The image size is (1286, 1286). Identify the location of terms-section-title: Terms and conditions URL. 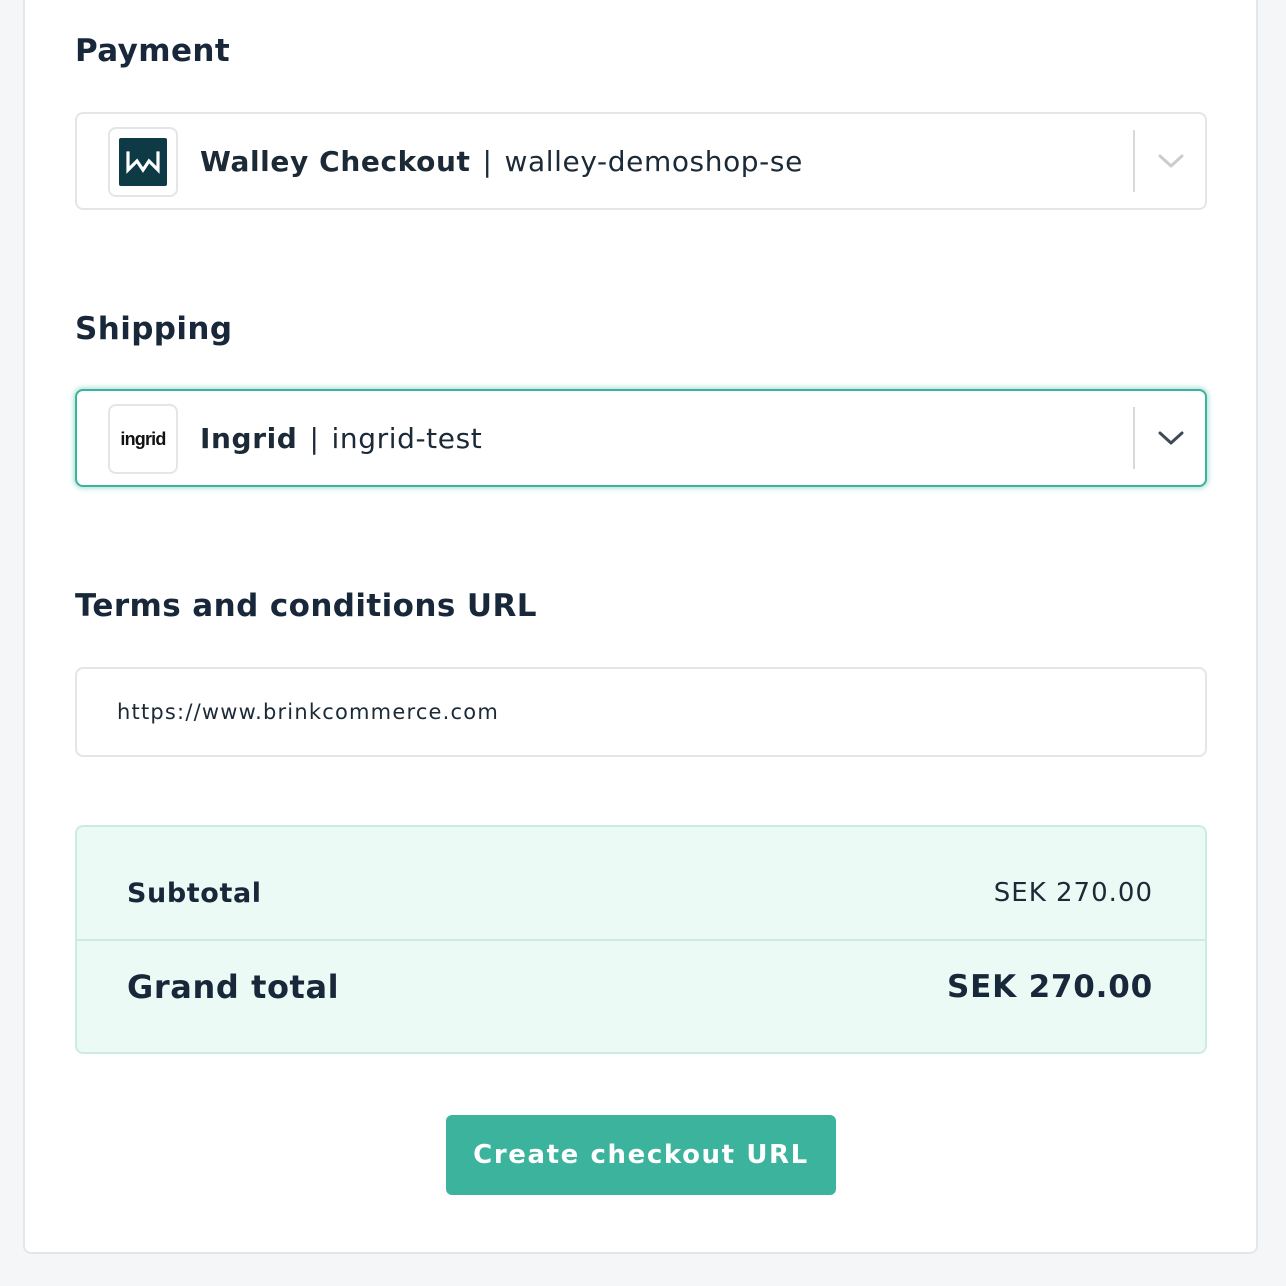
(306, 606).